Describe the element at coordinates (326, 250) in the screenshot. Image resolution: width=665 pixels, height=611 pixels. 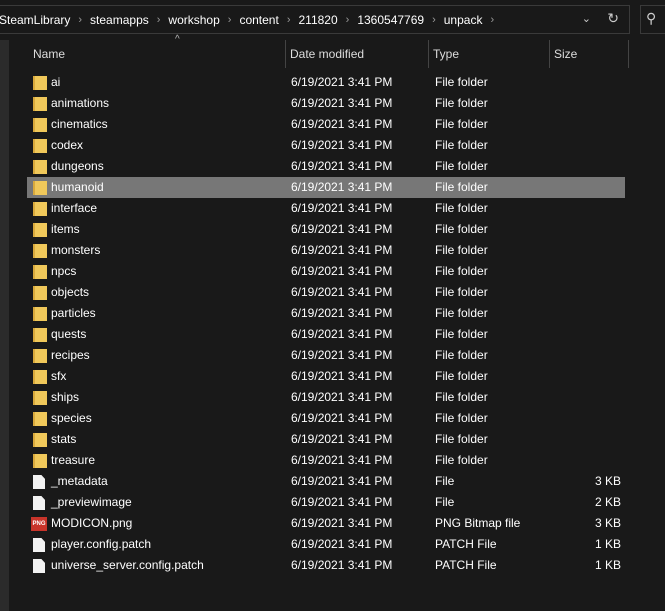
I see `file-row: monsters 6/19/2021 3:41 PM File folder` at that location.